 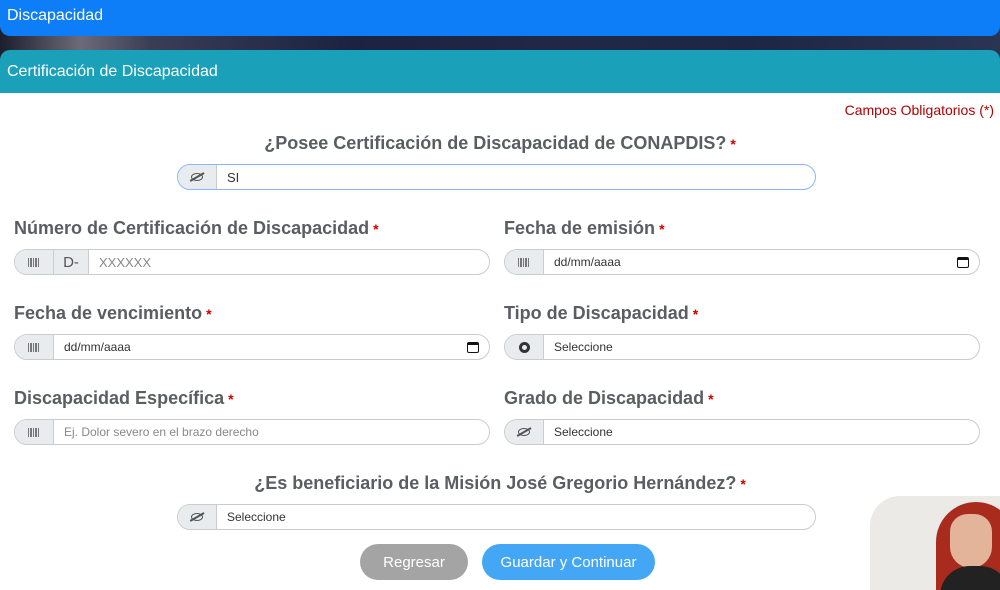 What do you see at coordinates (742, 347) in the screenshot?
I see `disability-type-select: Seleccione` at bounding box center [742, 347].